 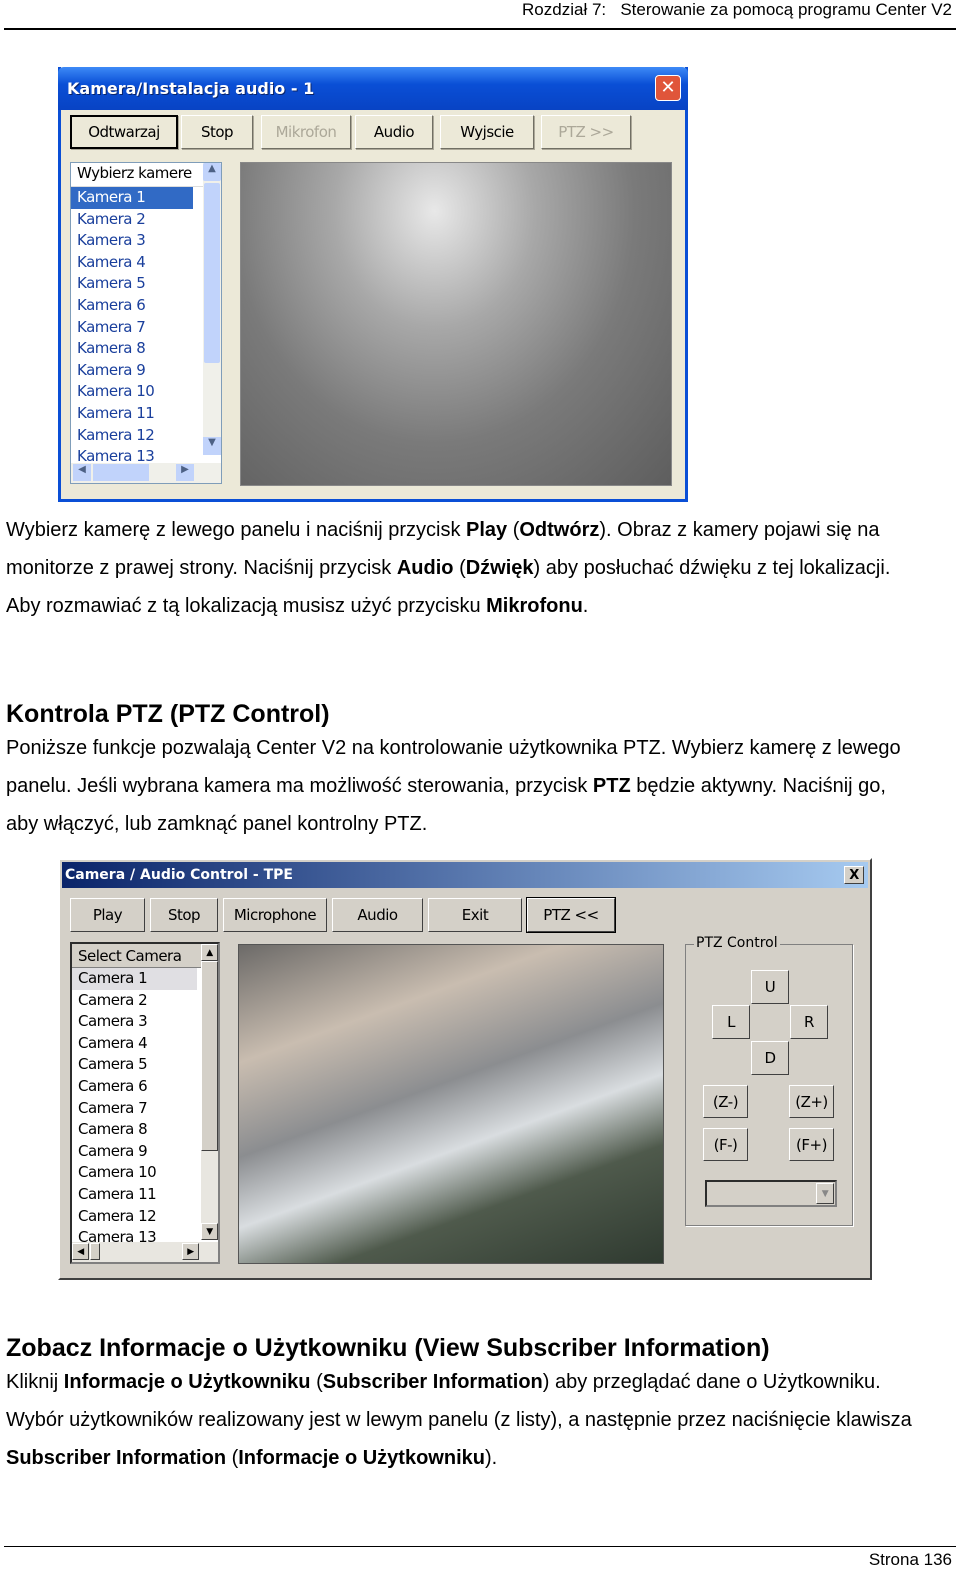 What do you see at coordinates (475, 915) in the screenshot?
I see `toolbar-button-4: Exit` at bounding box center [475, 915].